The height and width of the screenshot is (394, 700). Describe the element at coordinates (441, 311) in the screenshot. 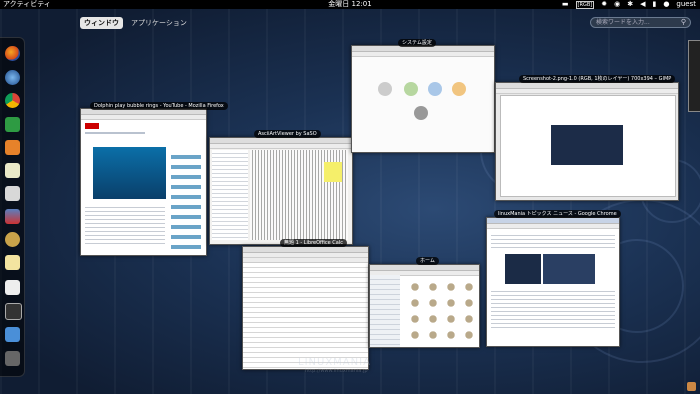

I see `folder-grid` at that location.